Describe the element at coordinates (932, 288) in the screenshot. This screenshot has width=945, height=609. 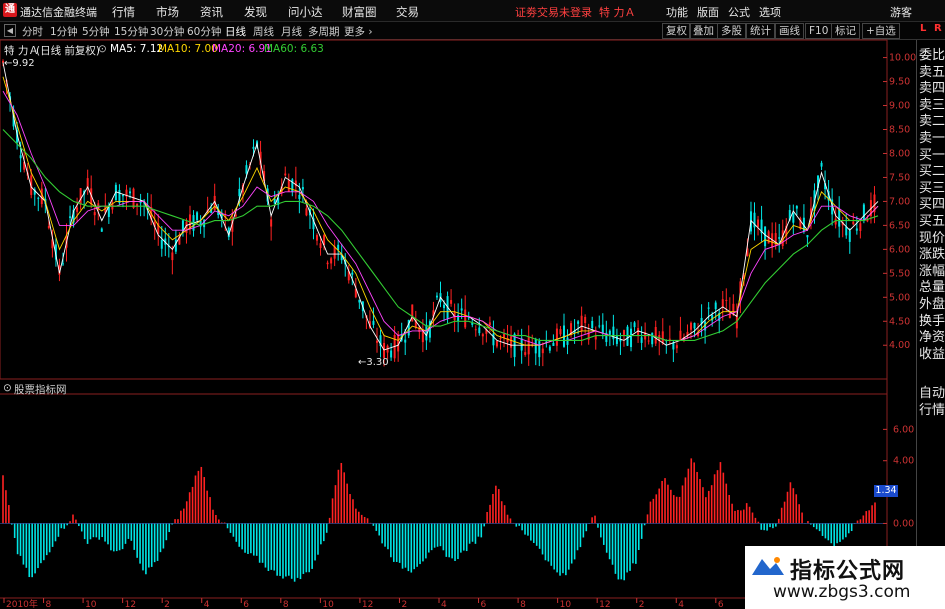
I see `panel-item: 总量` at that location.